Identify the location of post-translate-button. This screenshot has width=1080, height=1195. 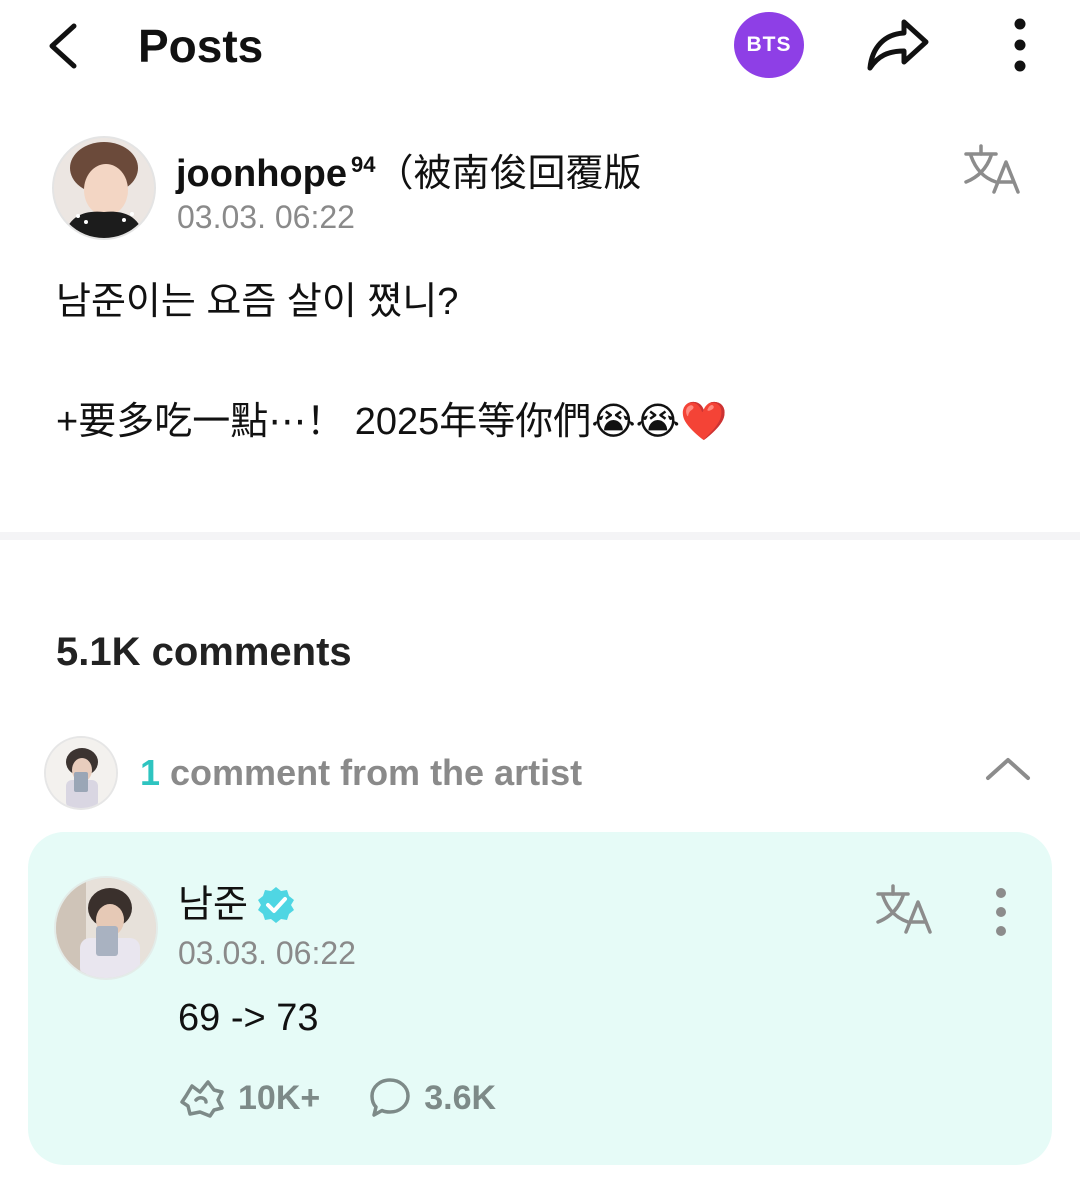
(994, 170).